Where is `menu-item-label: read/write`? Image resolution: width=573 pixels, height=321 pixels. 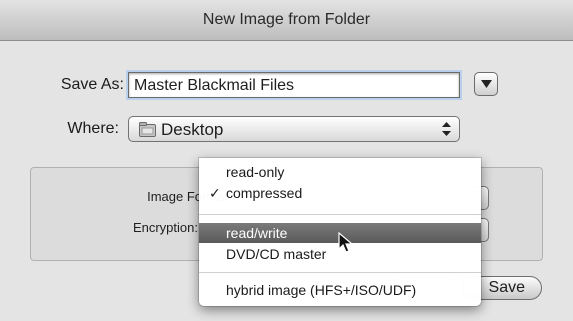
menu-item-label: read/write is located at coordinates (257, 233).